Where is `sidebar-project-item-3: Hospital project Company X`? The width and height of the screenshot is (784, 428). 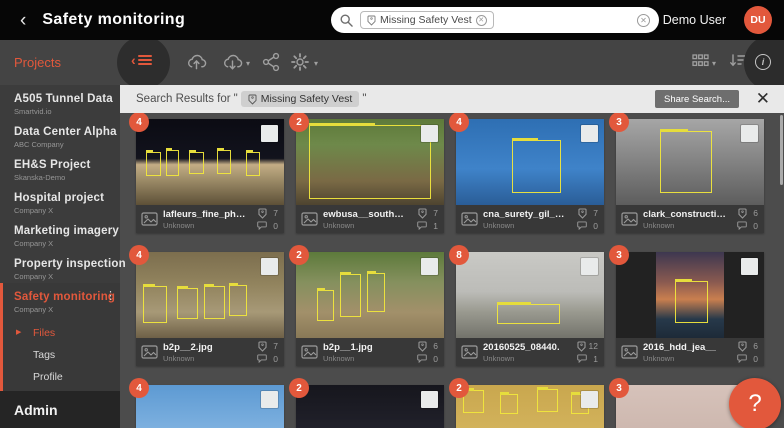 sidebar-project-item-3: Hospital project Company X is located at coordinates (60, 200).